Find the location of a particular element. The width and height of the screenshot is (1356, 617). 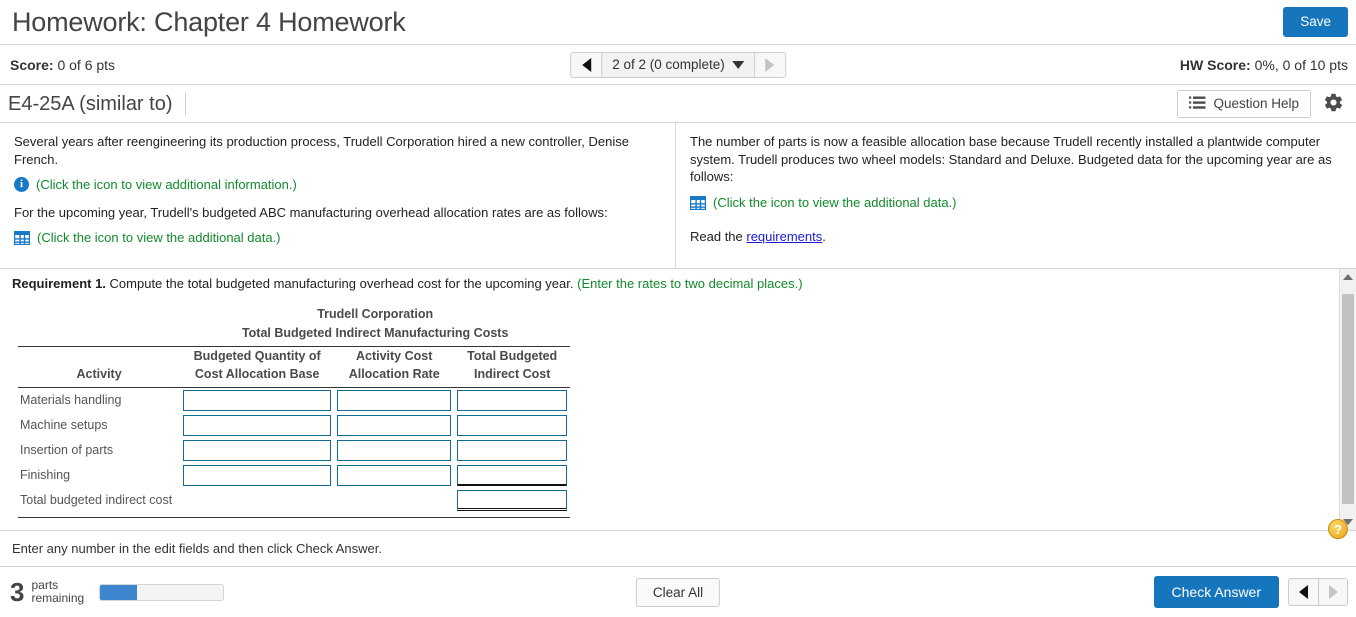

table-company-name: Trudell Corporation is located at coordinates (375, 313).